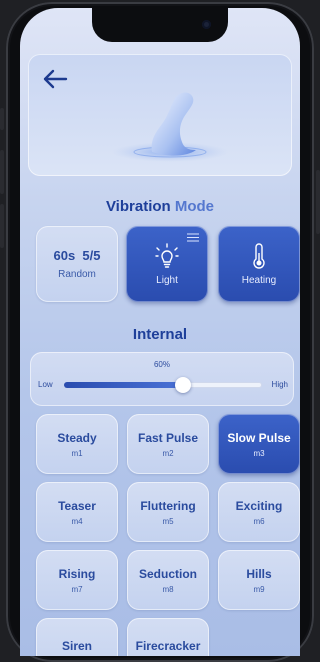 The height and width of the screenshot is (662, 320). What do you see at coordinates (77, 573) in the screenshot?
I see `mode-name: Rising` at bounding box center [77, 573].